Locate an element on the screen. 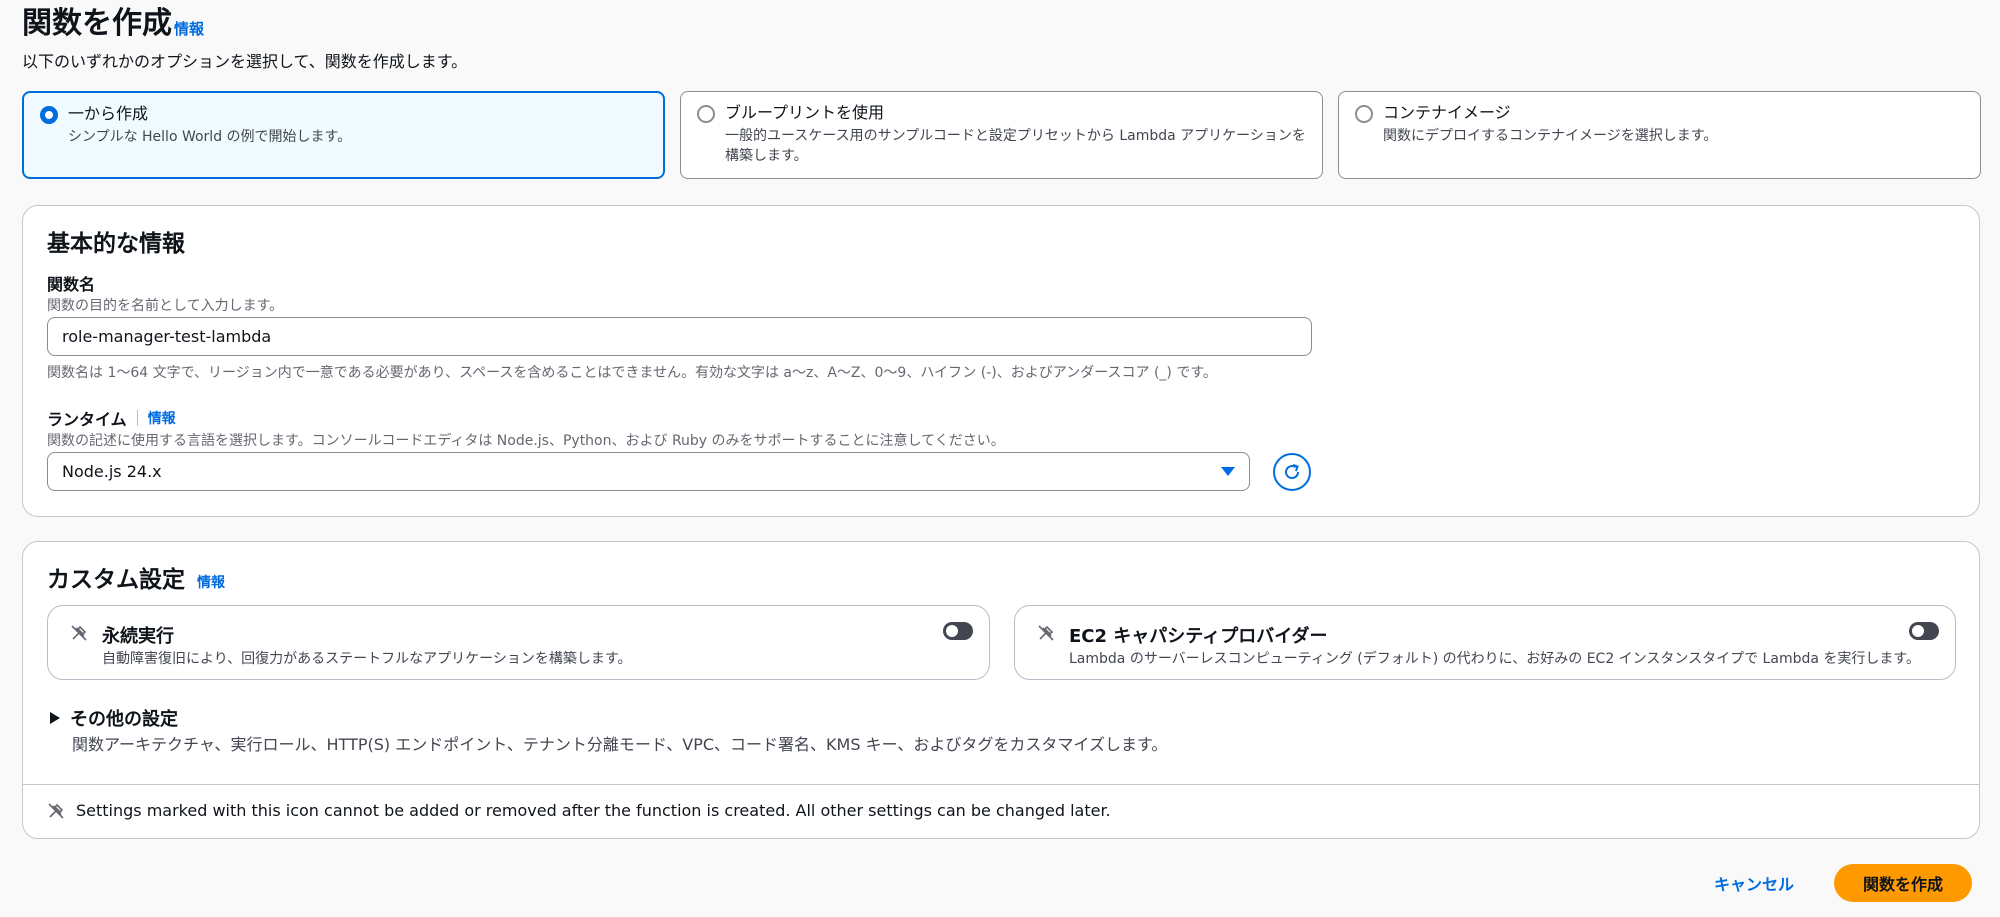 The height and width of the screenshot is (917, 2000). basic-info-heading: 基本的な情報 is located at coordinates (116, 244).